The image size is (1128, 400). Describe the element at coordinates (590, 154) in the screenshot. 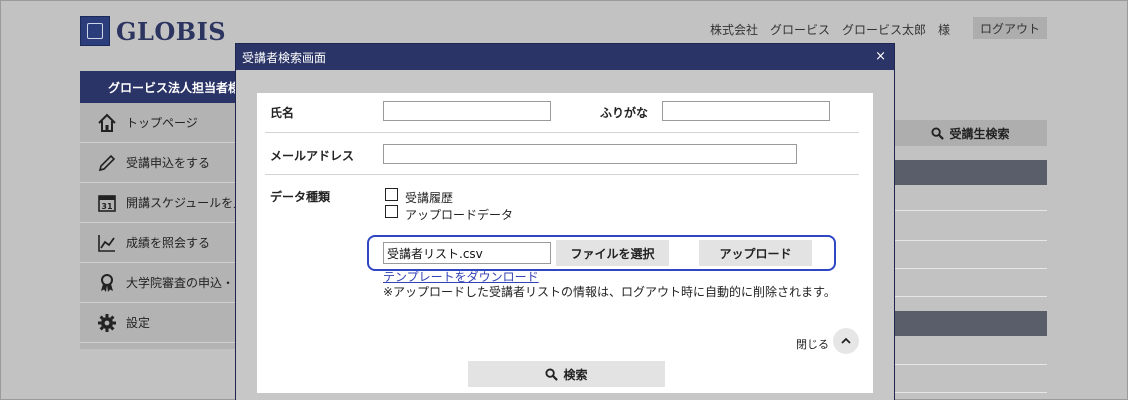

I see `email-input` at that location.